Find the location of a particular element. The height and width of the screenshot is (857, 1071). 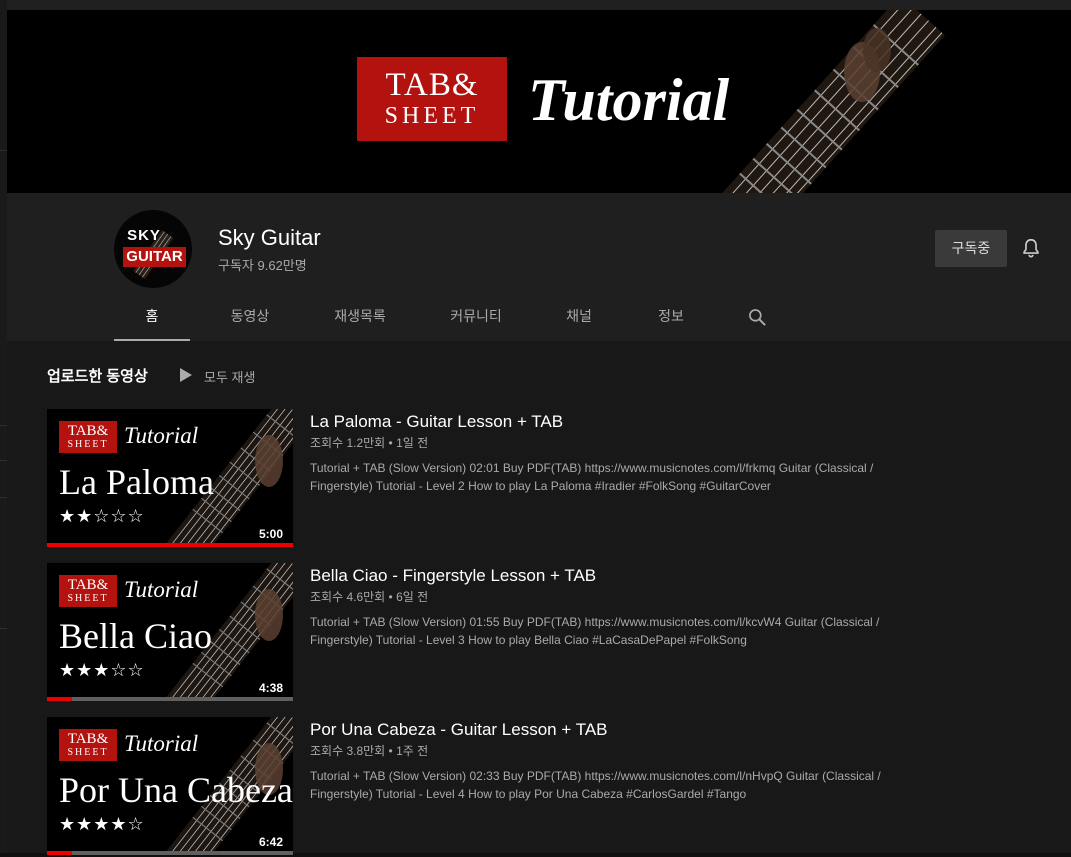

tab-community: 커뮤니티 is located at coordinates (476, 320).